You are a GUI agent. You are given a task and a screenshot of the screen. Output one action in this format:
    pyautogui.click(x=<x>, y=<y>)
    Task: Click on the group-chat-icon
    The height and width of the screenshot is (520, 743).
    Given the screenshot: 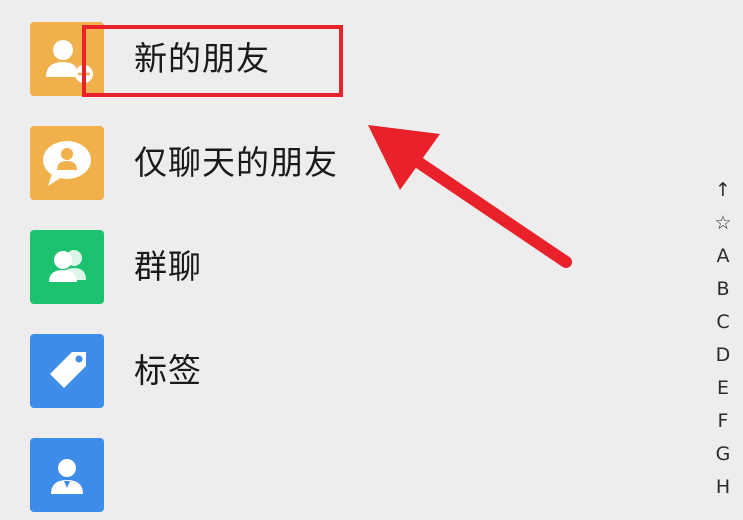 What is the action you would take?
    pyautogui.click(x=67, y=267)
    